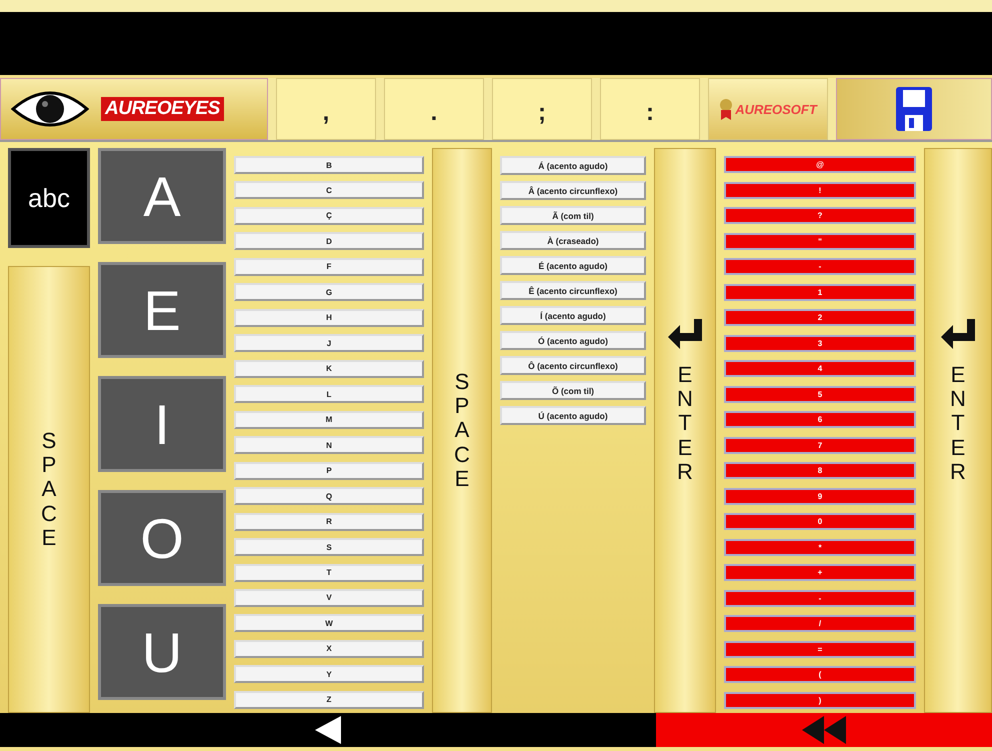 The width and height of the screenshot is (992, 751). I want to click on symbol-key: 1, so click(820, 292).